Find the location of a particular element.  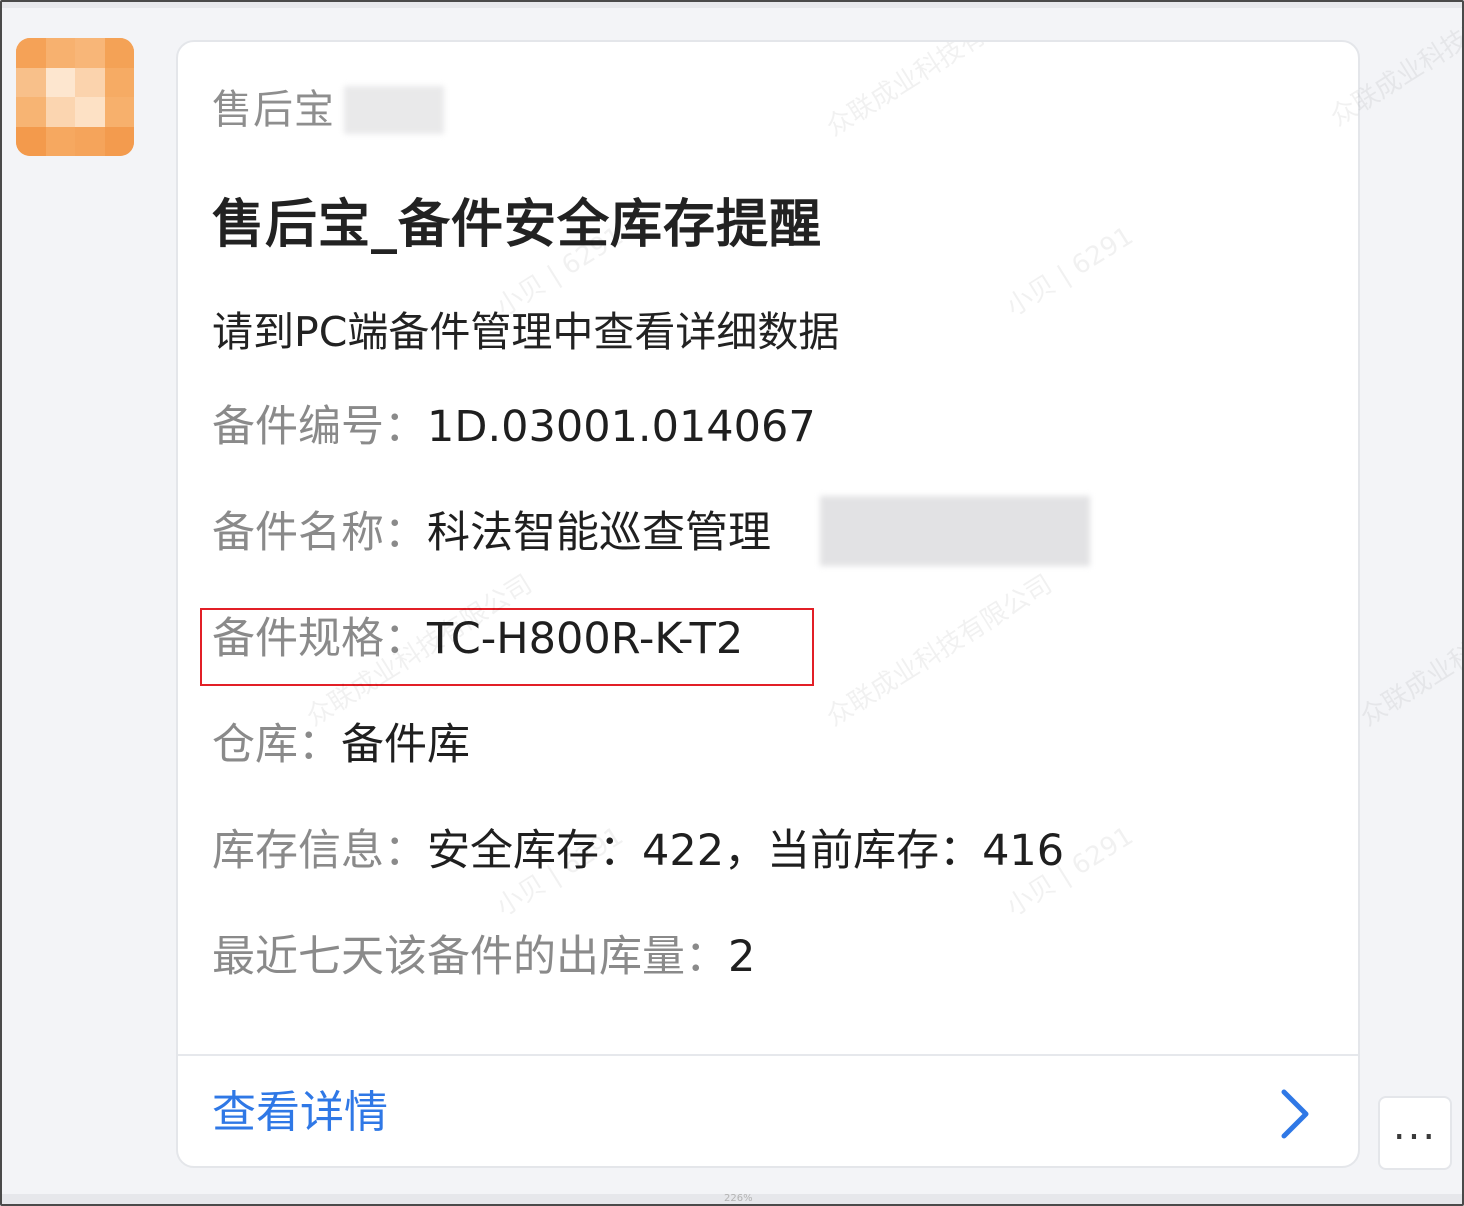

sender-name: 售后宝 is located at coordinates (273, 110).